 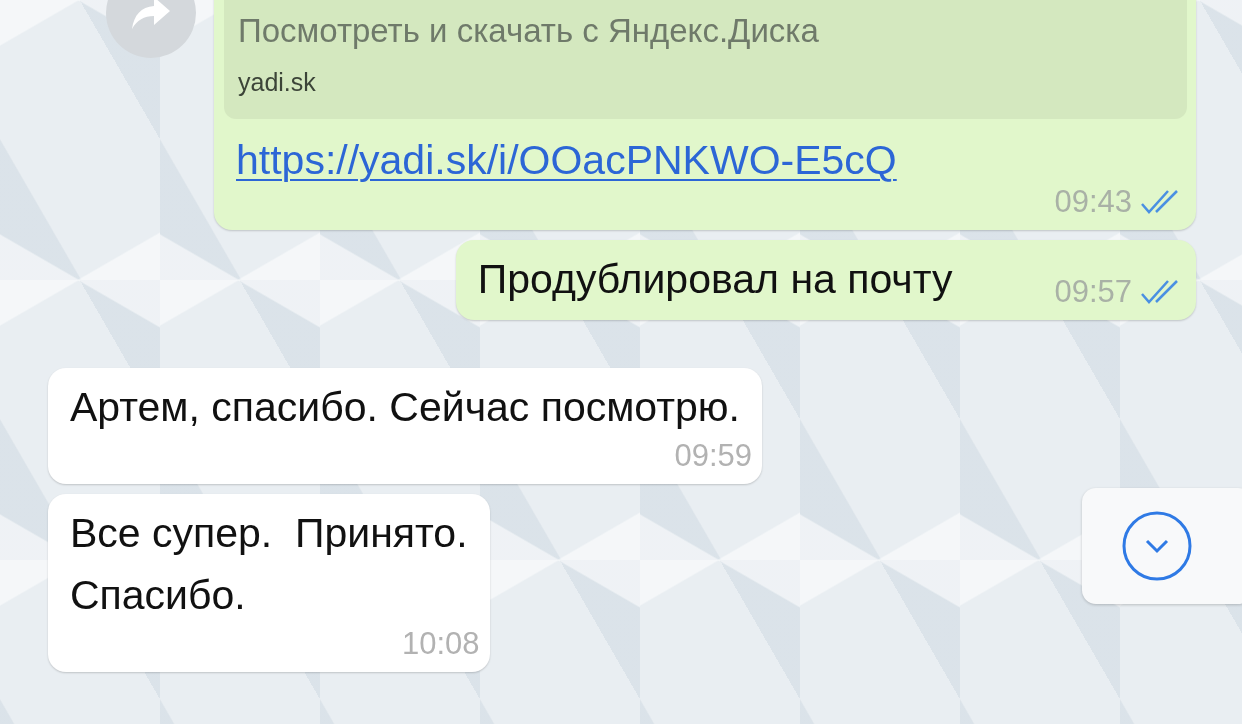 I want to click on message-time: 09:59, so click(x=713, y=456).